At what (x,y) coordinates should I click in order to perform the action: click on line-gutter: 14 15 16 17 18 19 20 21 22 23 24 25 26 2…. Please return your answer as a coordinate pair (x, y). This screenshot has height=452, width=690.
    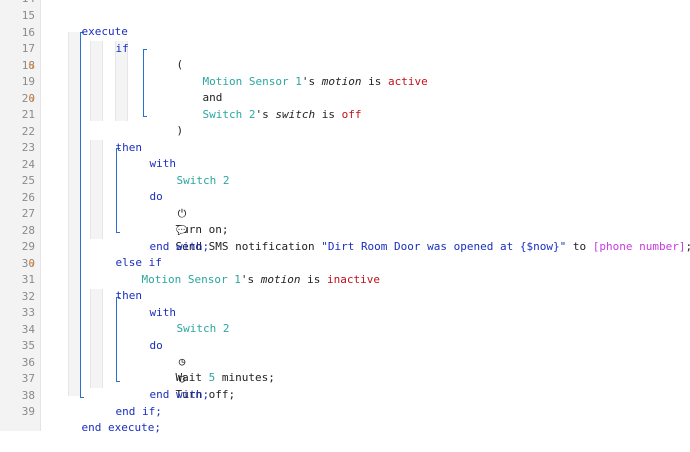
    Looking at the image, I should click on (20, 215).